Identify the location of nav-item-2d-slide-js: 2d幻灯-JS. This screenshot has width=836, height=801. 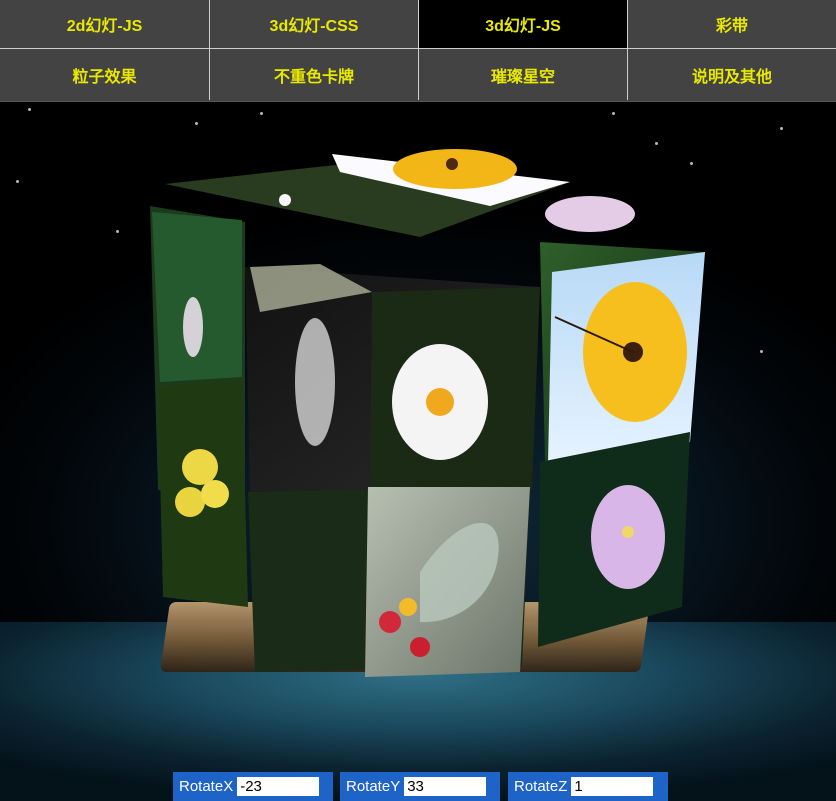
(104, 24).